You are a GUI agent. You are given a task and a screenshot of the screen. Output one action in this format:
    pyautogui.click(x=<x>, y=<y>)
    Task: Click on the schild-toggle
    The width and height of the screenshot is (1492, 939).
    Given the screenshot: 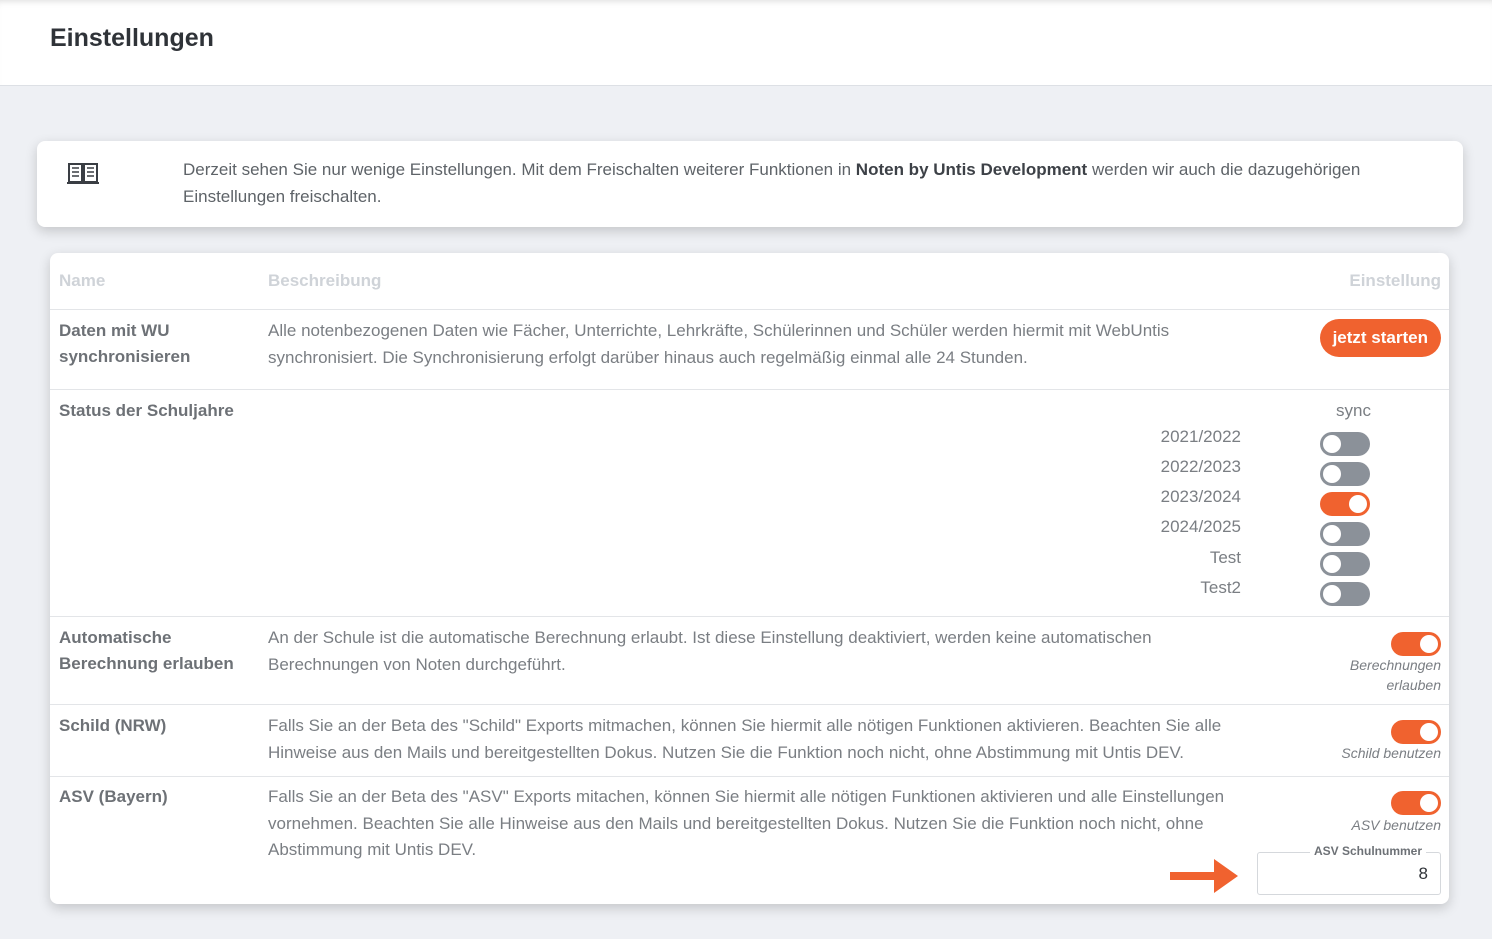 What is the action you would take?
    pyautogui.click(x=1416, y=732)
    